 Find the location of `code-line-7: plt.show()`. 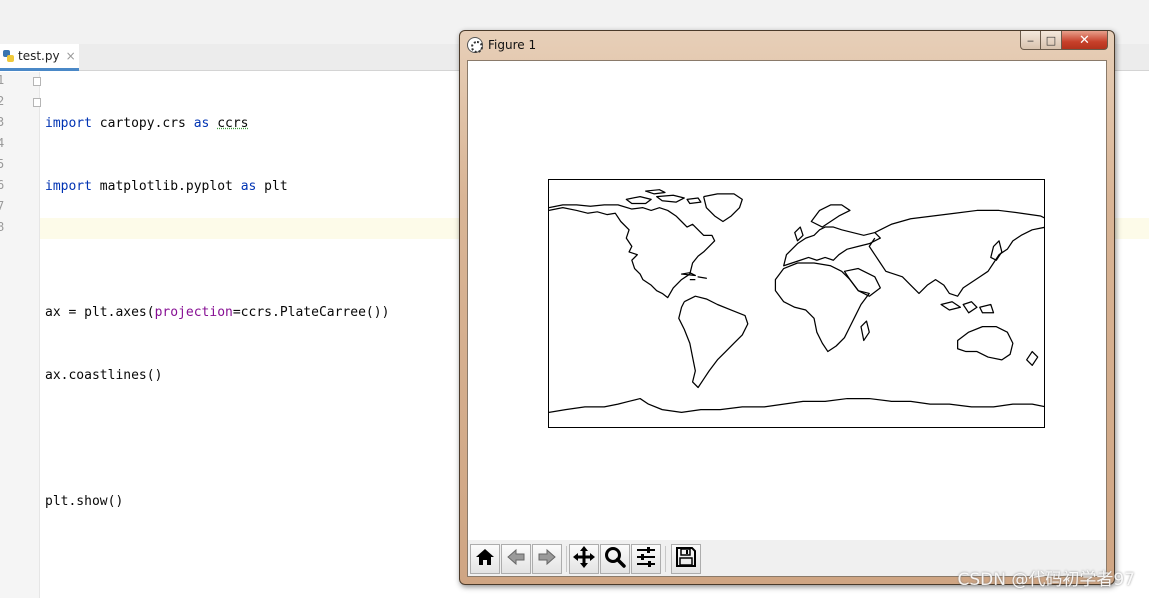

code-line-7: plt.show() is located at coordinates (84, 501).